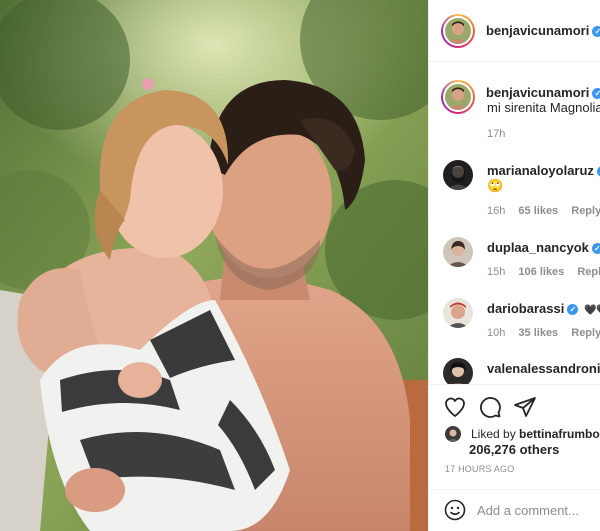 This screenshot has height=531, width=600. I want to click on liker-avatar, so click(453, 434).